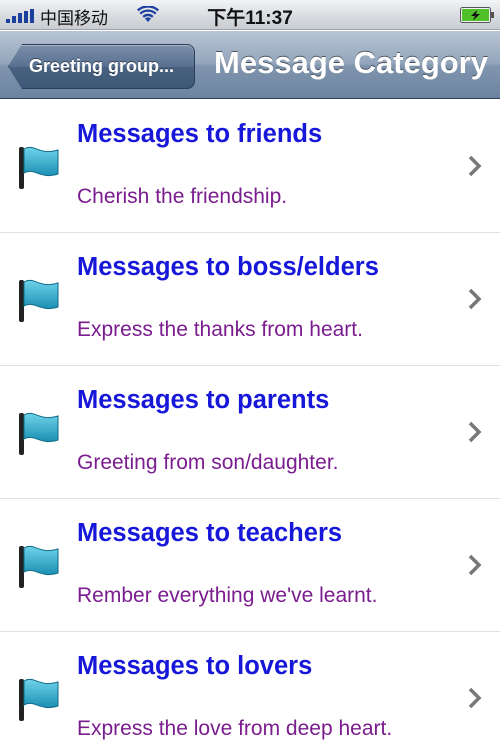 The image size is (500, 750). I want to click on status-bar: 中国移动 下午11:37, so click(250, 15).